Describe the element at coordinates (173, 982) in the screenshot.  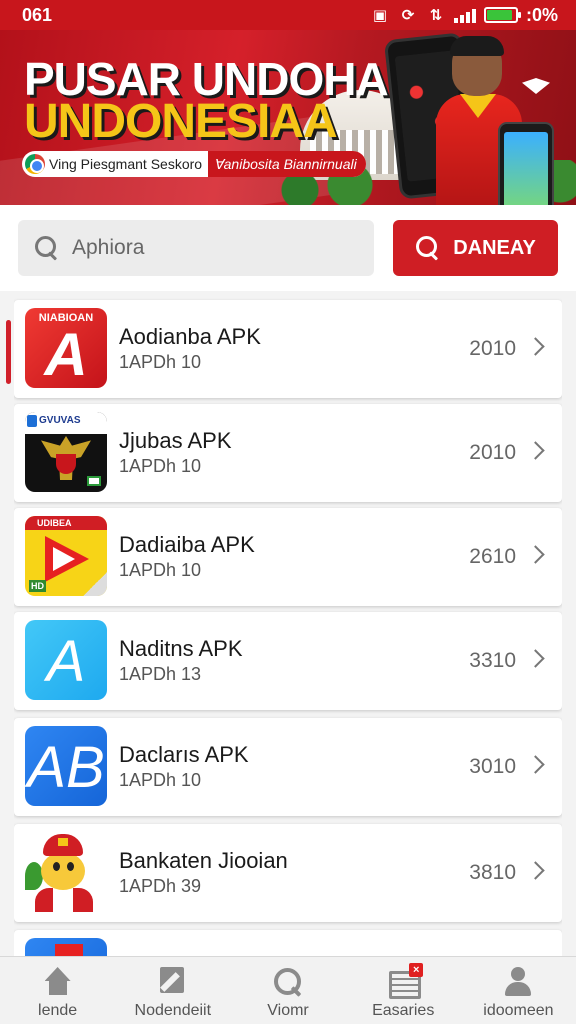
I see `edit-icon` at that location.